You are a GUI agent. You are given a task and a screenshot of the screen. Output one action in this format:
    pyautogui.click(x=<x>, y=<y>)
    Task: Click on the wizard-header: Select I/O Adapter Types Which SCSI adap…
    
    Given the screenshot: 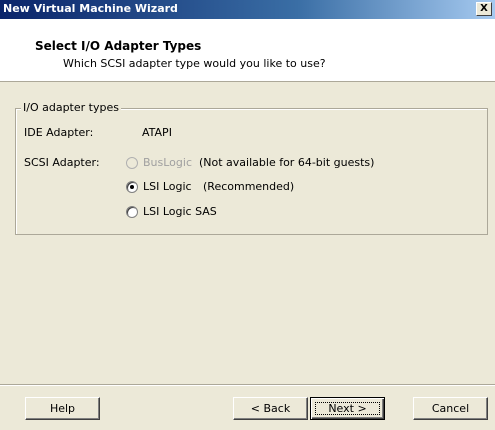 What is the action you would take?
    pyautogui.click(x=247, y=50)
    